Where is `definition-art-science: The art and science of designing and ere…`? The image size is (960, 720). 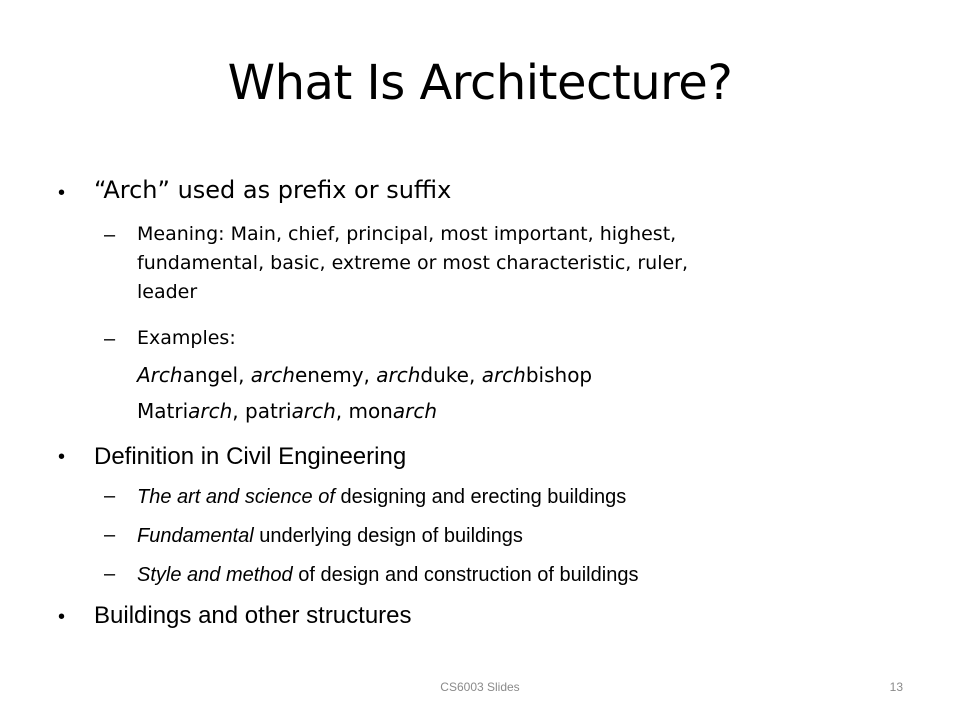
definition-art-science: The art and science of designing and ere… is located at coordinates (382, 497).